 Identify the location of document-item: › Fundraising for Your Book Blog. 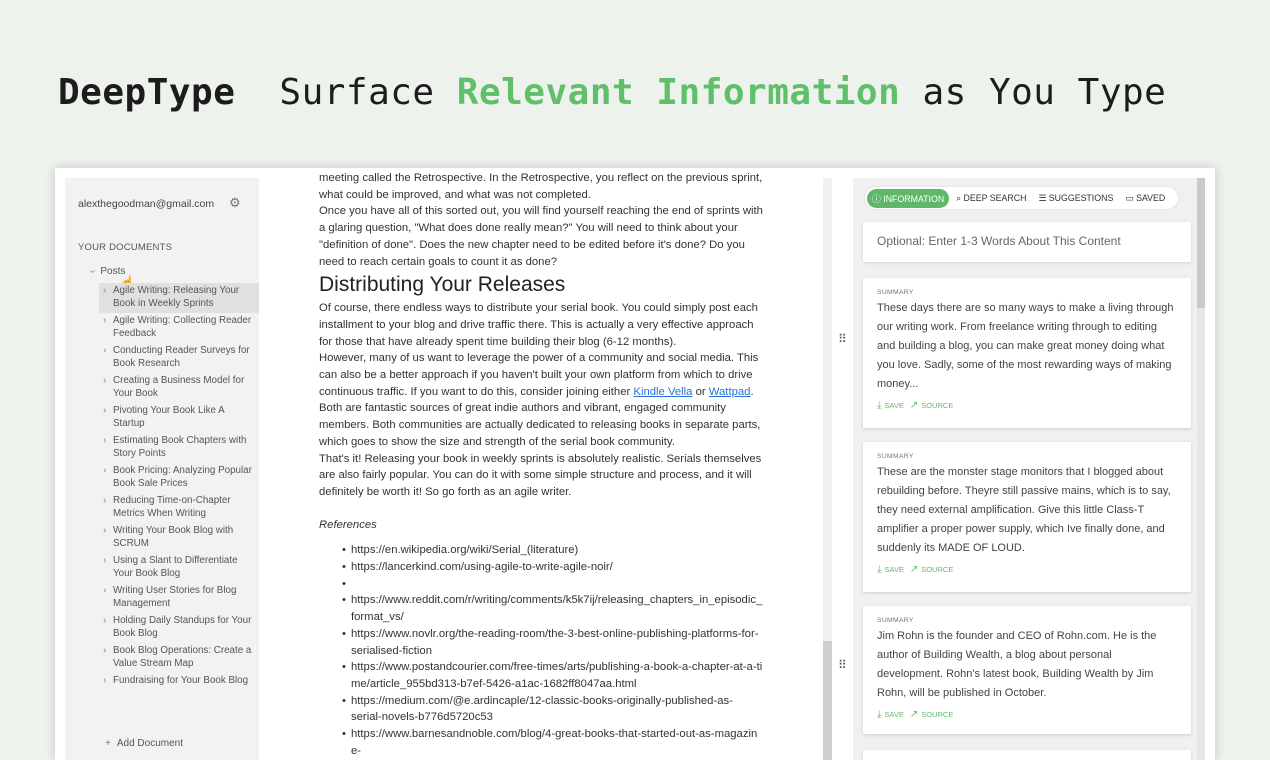
(179, 687).